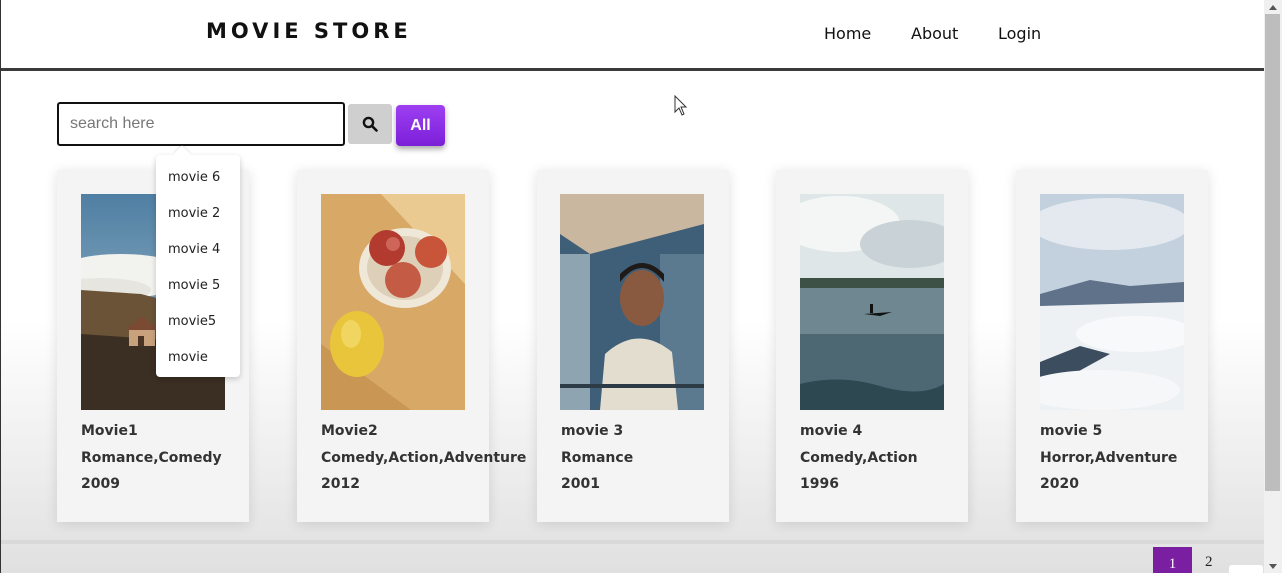 The height and width of the screenshot is (581, 1282). I want to click on all-filter-button: All, so click(420, 125).